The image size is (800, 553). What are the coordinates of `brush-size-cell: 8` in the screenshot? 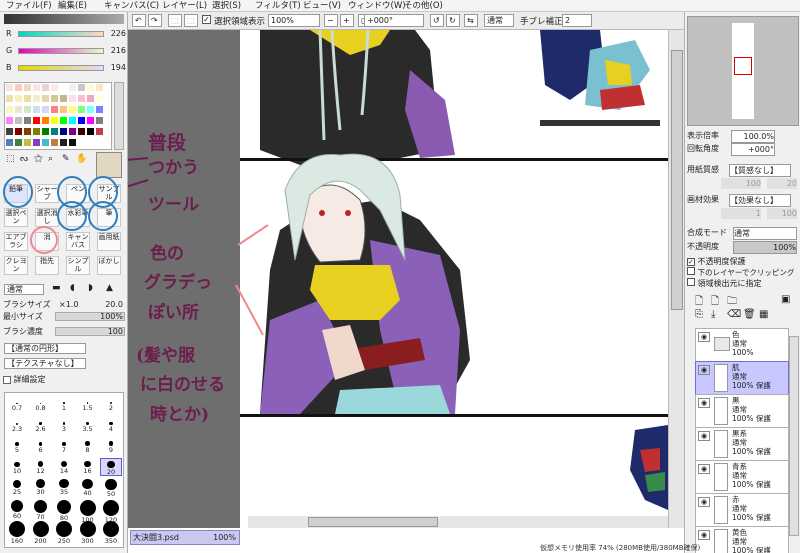 It's located at (88, 446).